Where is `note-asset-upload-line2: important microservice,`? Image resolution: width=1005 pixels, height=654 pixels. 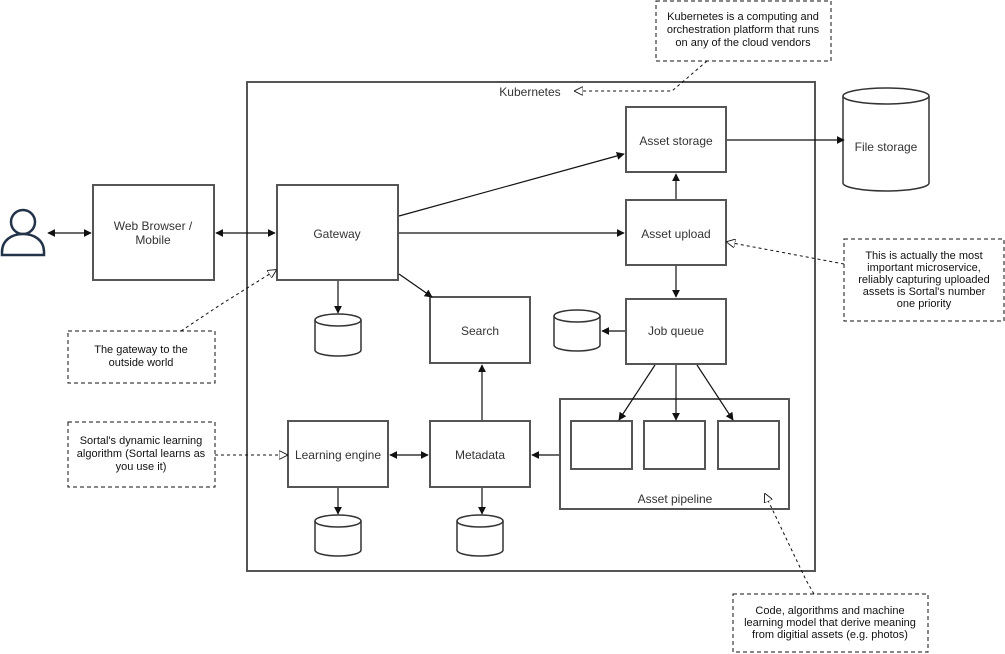 note-asset-upload-line2: important microservice, is located at coordinates (924, 268).